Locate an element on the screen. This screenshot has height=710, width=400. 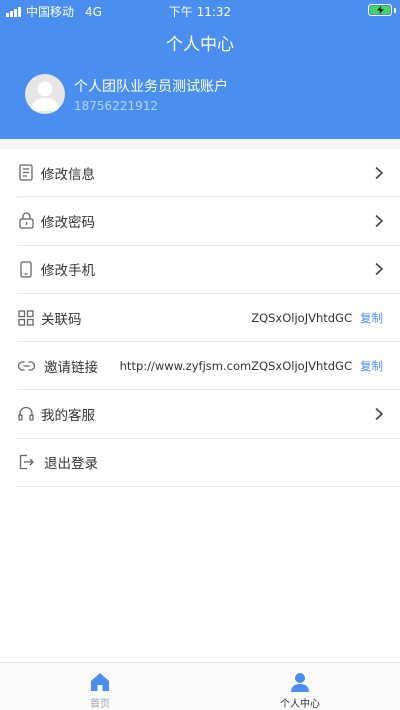
phone-icon is located at coordinates (26, 269).